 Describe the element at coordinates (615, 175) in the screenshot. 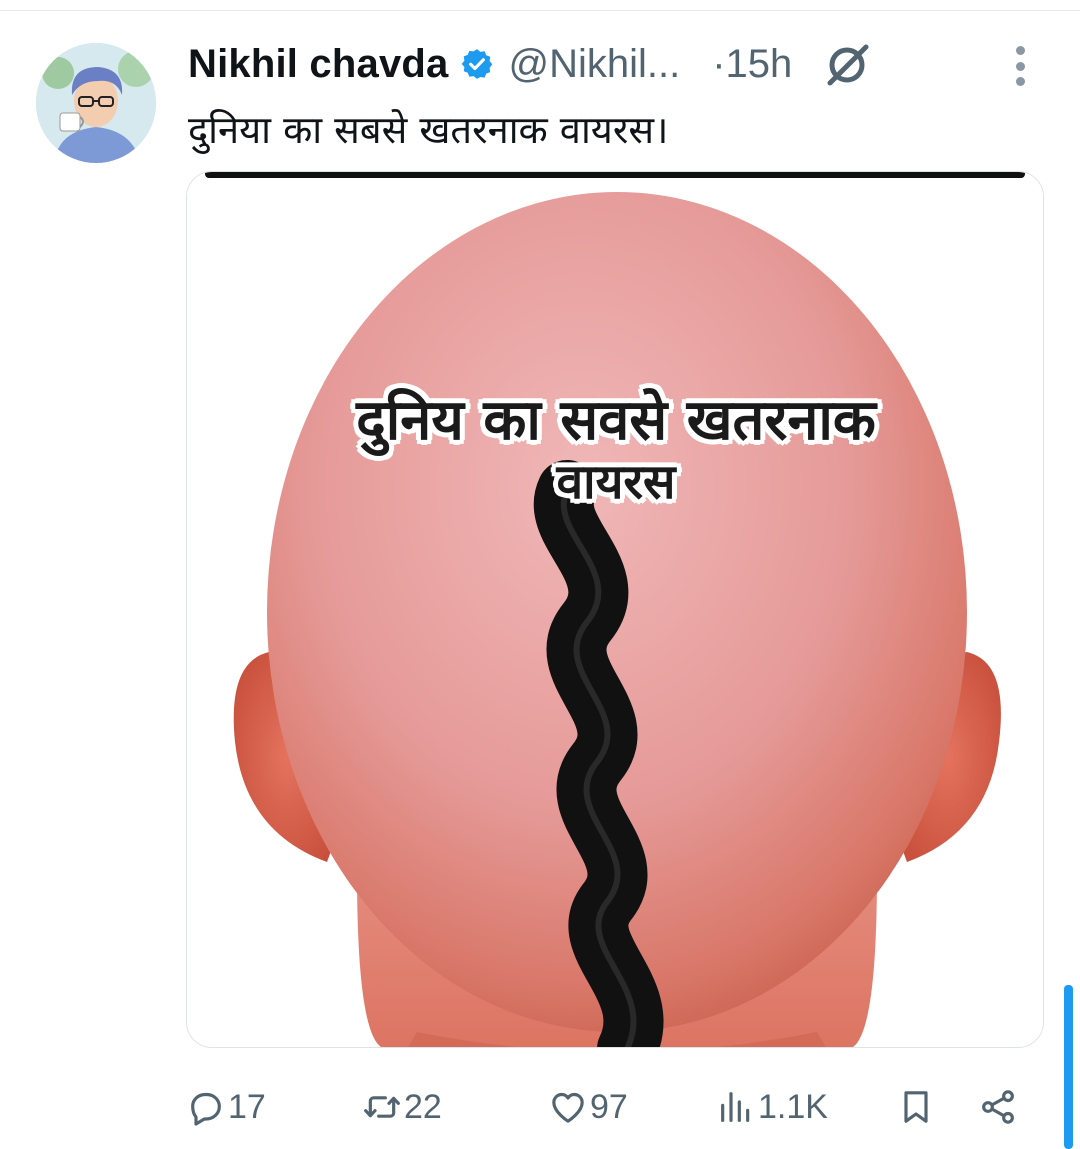

I see `media-top-border` at that location.